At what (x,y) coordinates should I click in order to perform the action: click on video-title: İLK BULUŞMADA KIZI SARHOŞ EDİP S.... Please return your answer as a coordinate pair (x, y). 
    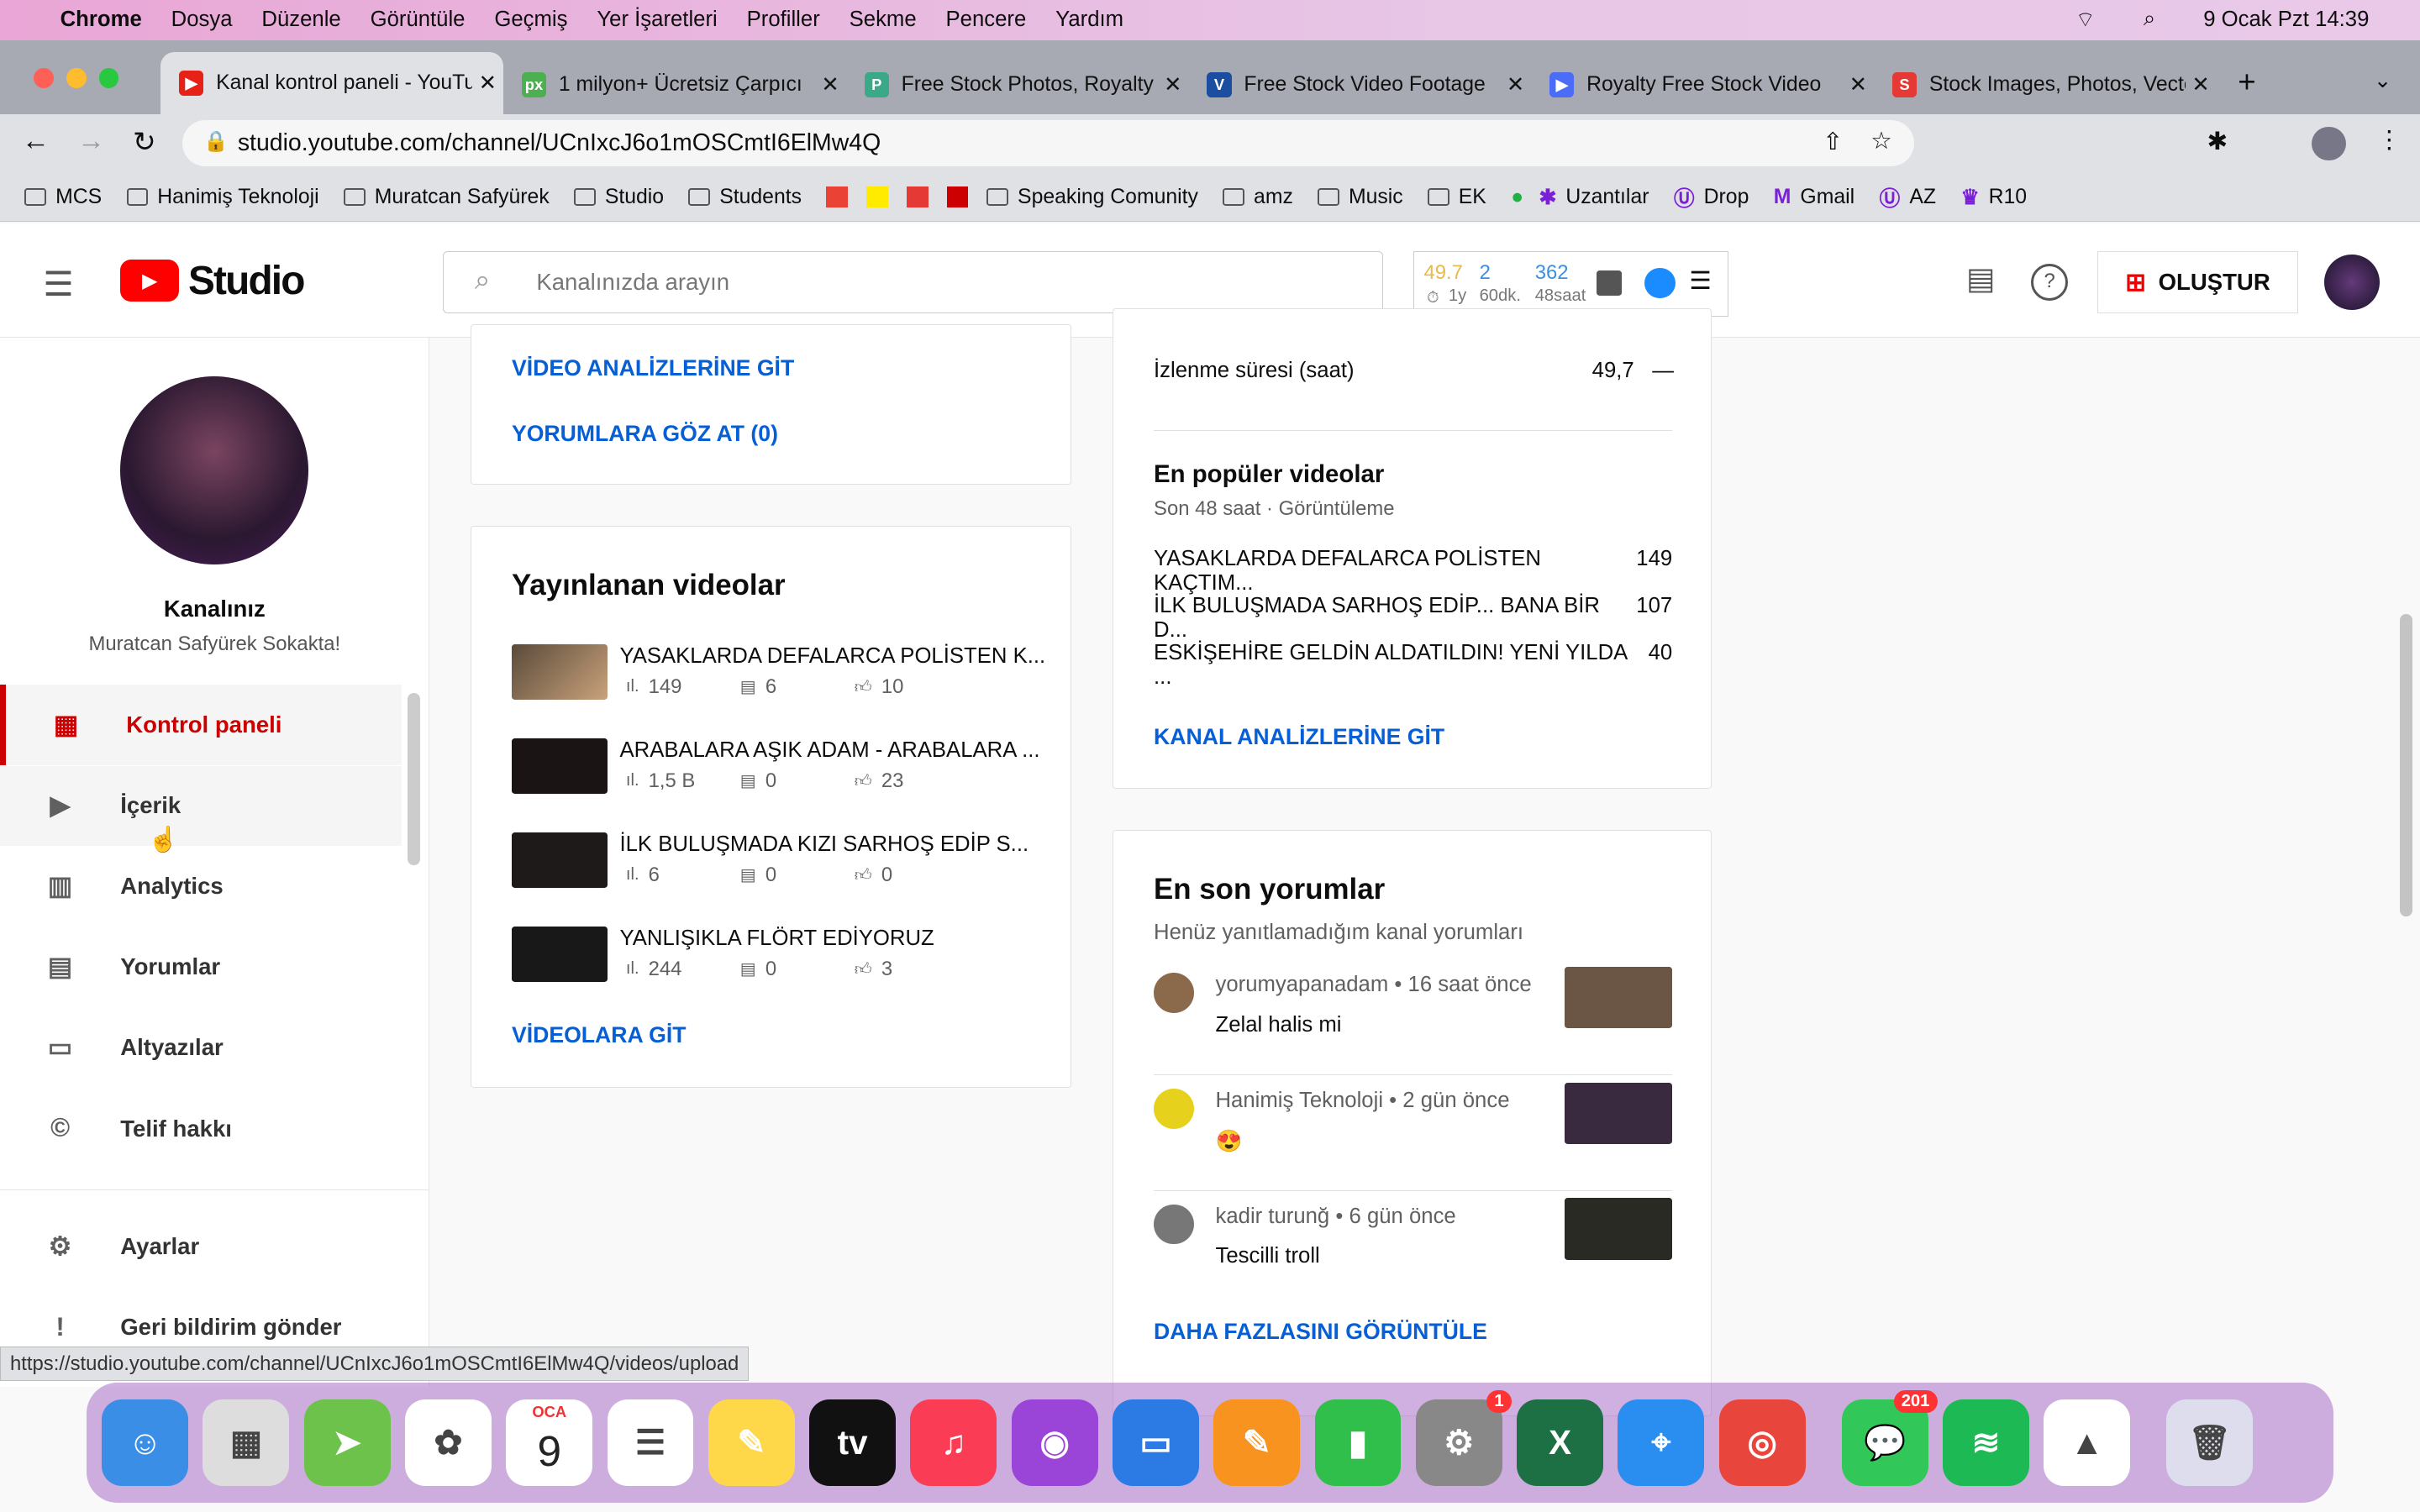
    Looking at the image, I should click on (825, 844).